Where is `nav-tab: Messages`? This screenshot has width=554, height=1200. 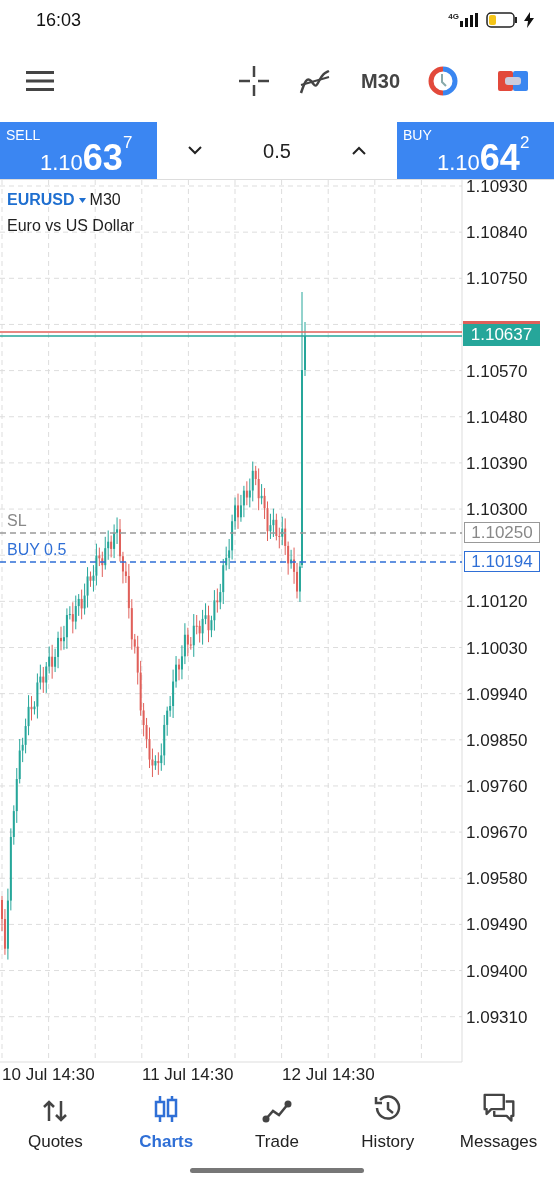 nav-tab: Messages is located at coordinates (498, 1123).